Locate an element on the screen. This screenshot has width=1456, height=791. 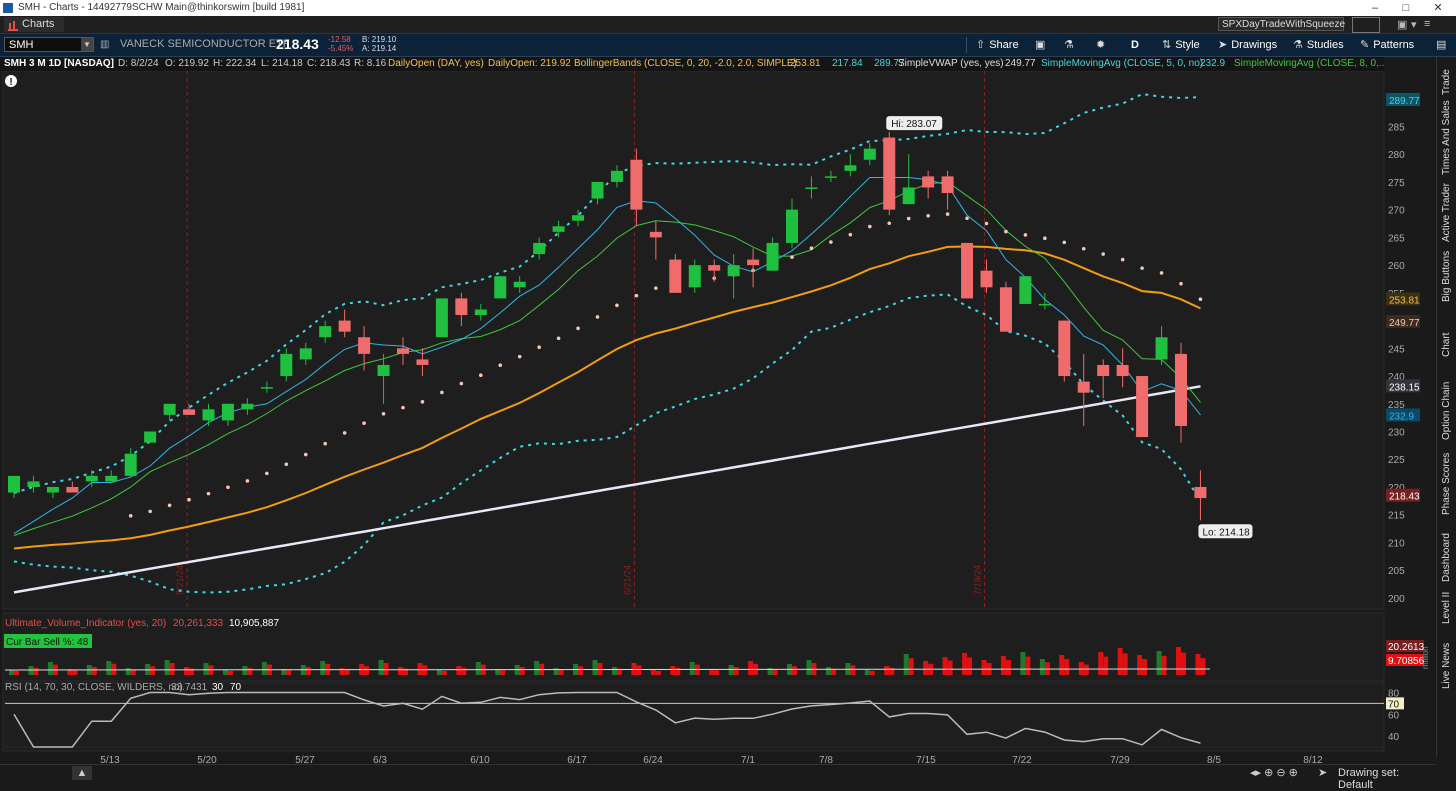
drawings-button: ➤ Drawings is located at coordinates (1247, 45).